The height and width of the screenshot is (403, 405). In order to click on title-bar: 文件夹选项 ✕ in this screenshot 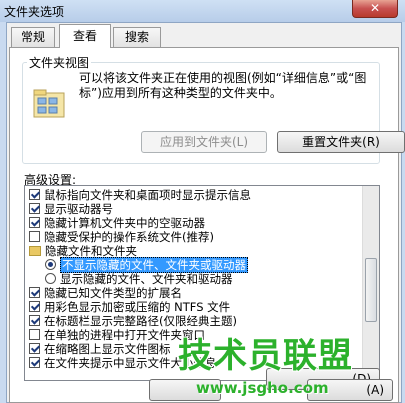, I will do `click(202, 11)`.